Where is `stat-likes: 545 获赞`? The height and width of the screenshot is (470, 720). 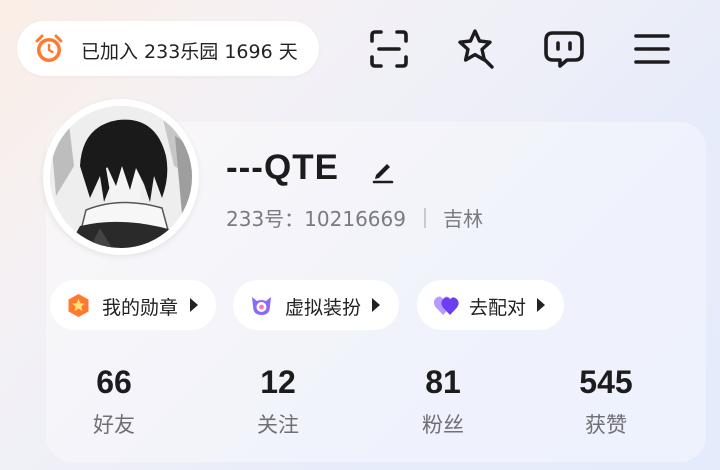
stat-likes: 545 获赞 is located at coordinates (606, 399).